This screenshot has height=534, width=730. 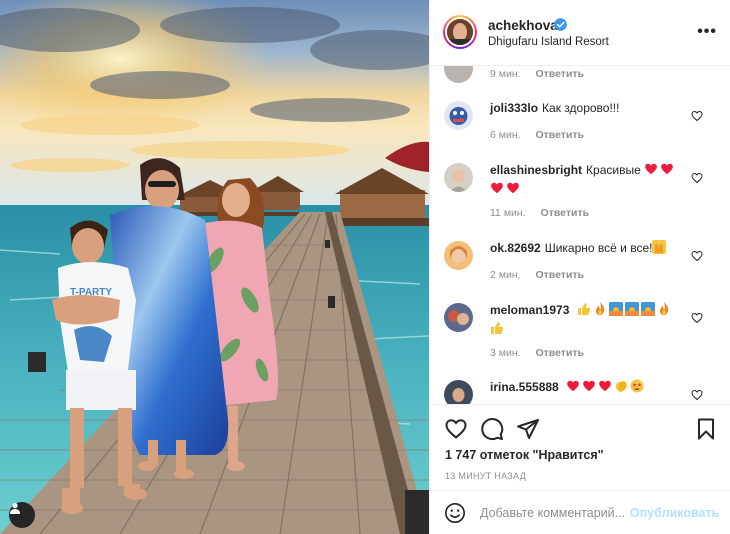 What do you see at coordinates (485, 476) in the screenshot?
I see `post-timestamp: 13 МИНУТ НАЗАД` at bounding box center [485, 476].